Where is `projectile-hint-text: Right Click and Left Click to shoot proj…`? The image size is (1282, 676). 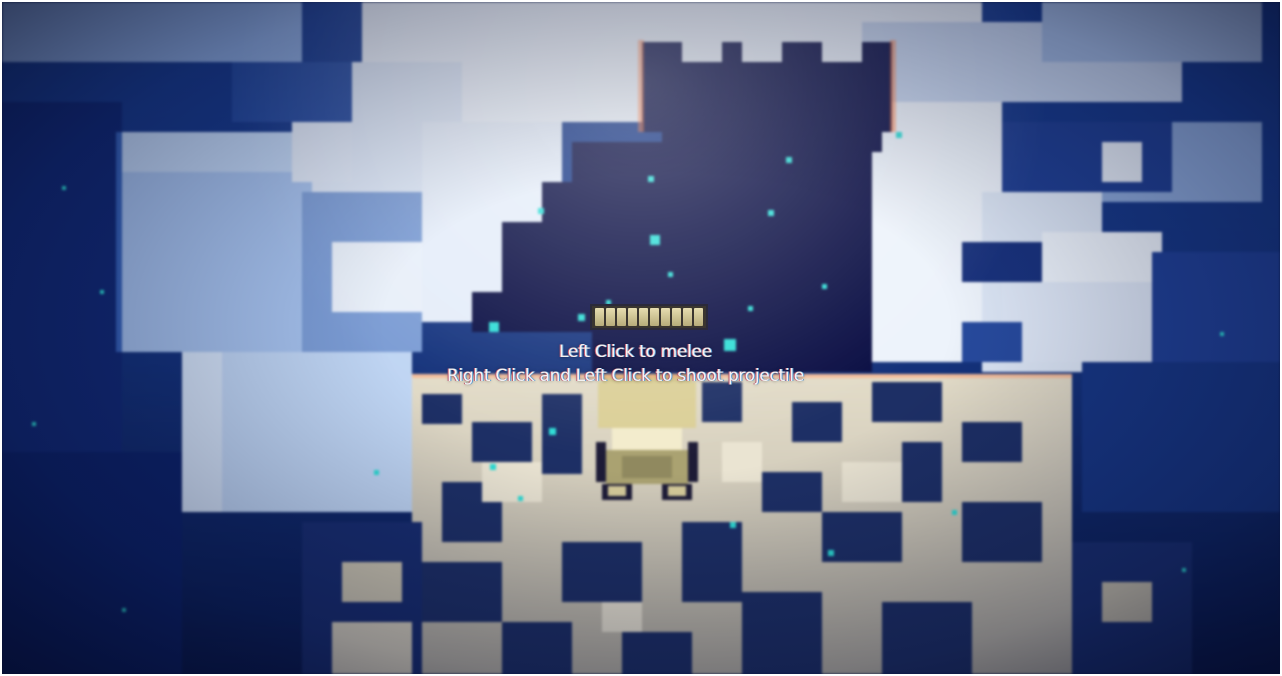 projectile-hint-text: Right Click and Left Click to shoot proj… is located at coordinates (625, 376).